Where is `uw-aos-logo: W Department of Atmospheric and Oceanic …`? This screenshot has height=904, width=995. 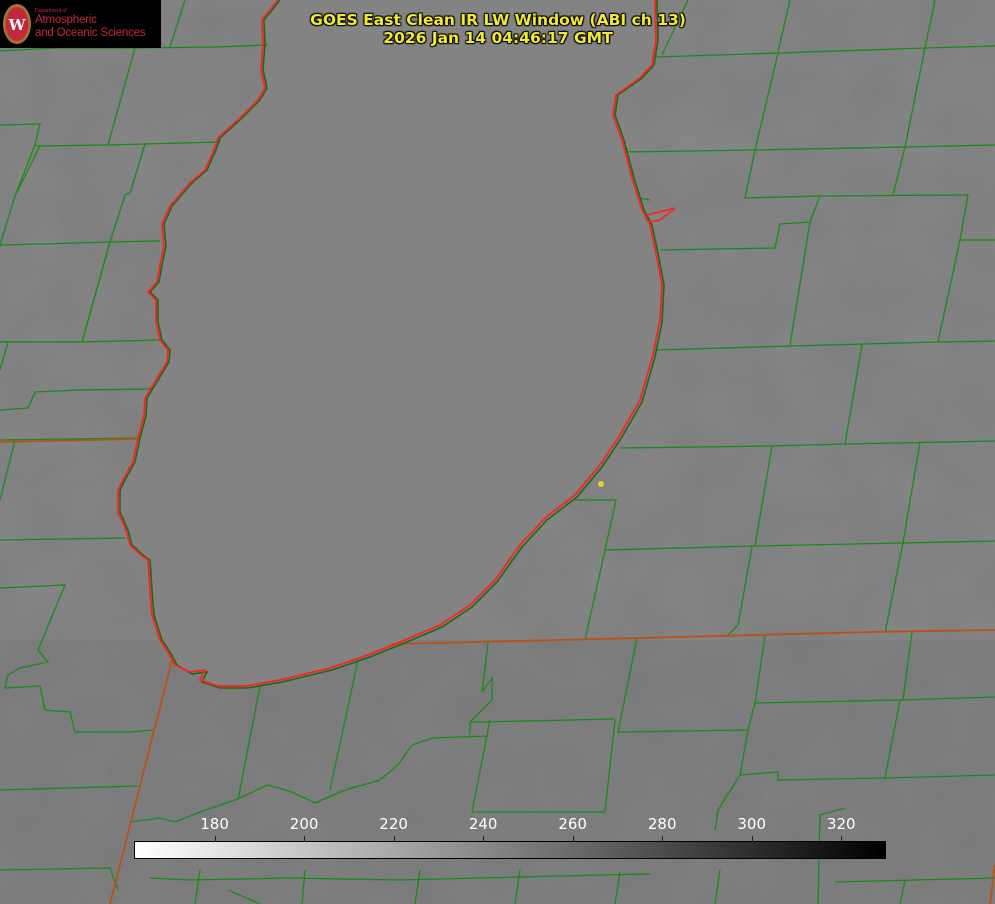
uw-aos-logo: W Department of Atmospheric and Oceanic … is located at coordinates (80, 24).